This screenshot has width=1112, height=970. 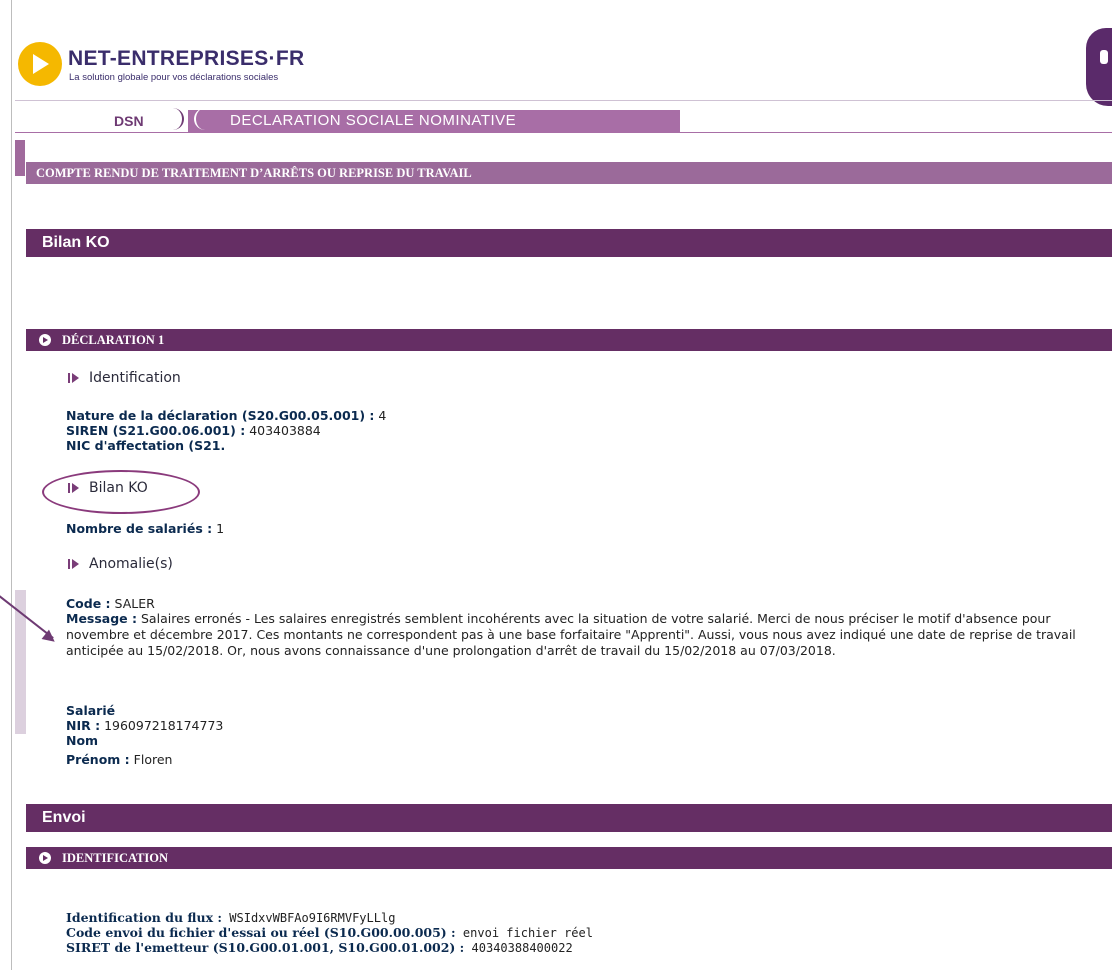 I want to click on declaration-header: DÉCLARATION 1, so click(x=569, y=340).